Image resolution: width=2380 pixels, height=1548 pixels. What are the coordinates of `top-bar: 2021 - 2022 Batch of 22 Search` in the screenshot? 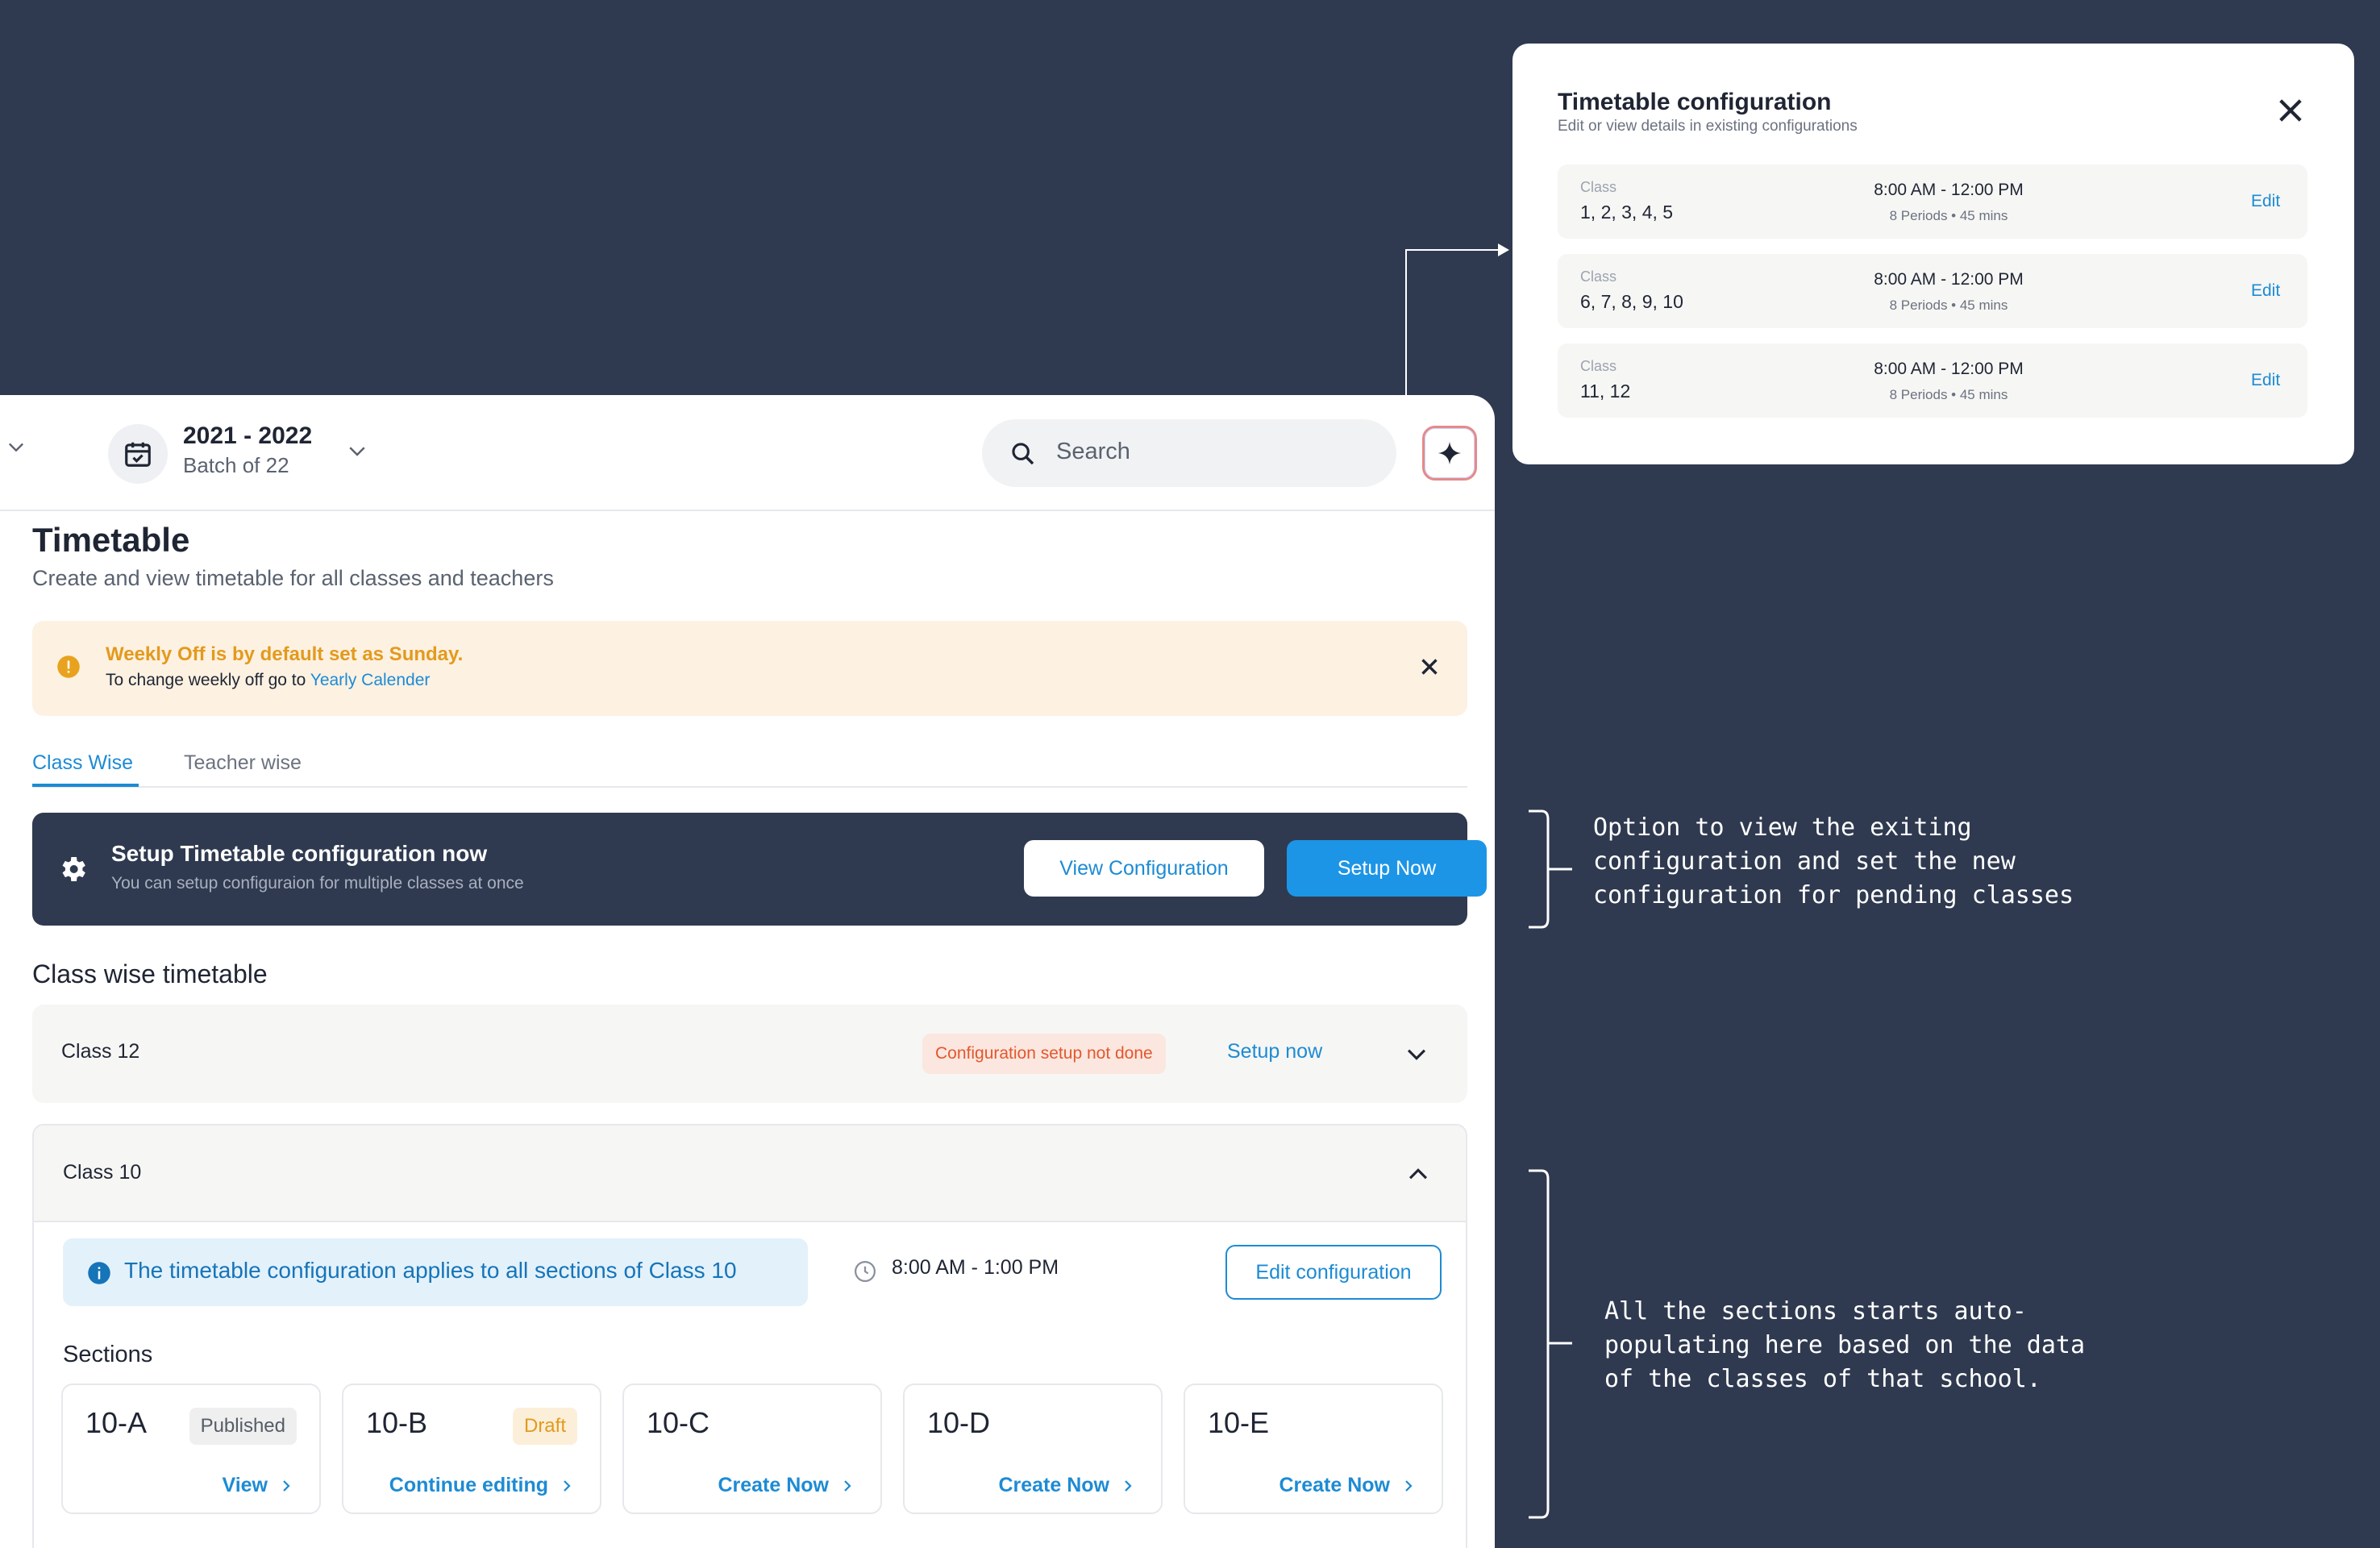 It's located at (747, 453).